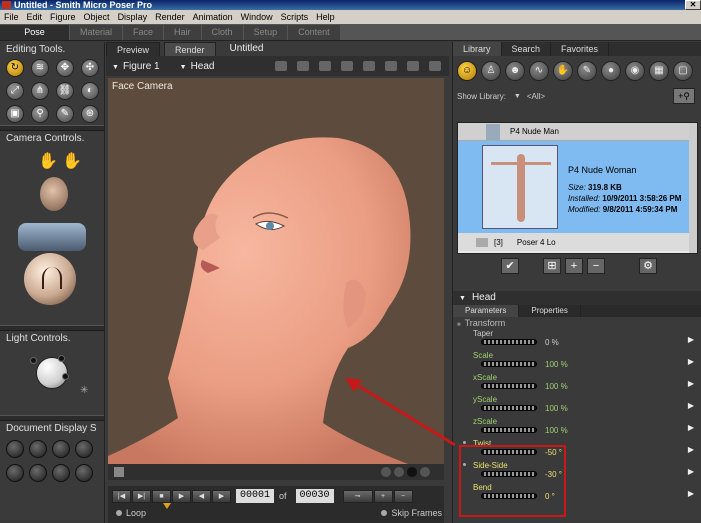 Image resolution: width=701 pixels, height=523 pixels. What do you see at coordinates (97, 17) in the screenshot?
I see `menu-object: Object` at bounding box center [97, 17].